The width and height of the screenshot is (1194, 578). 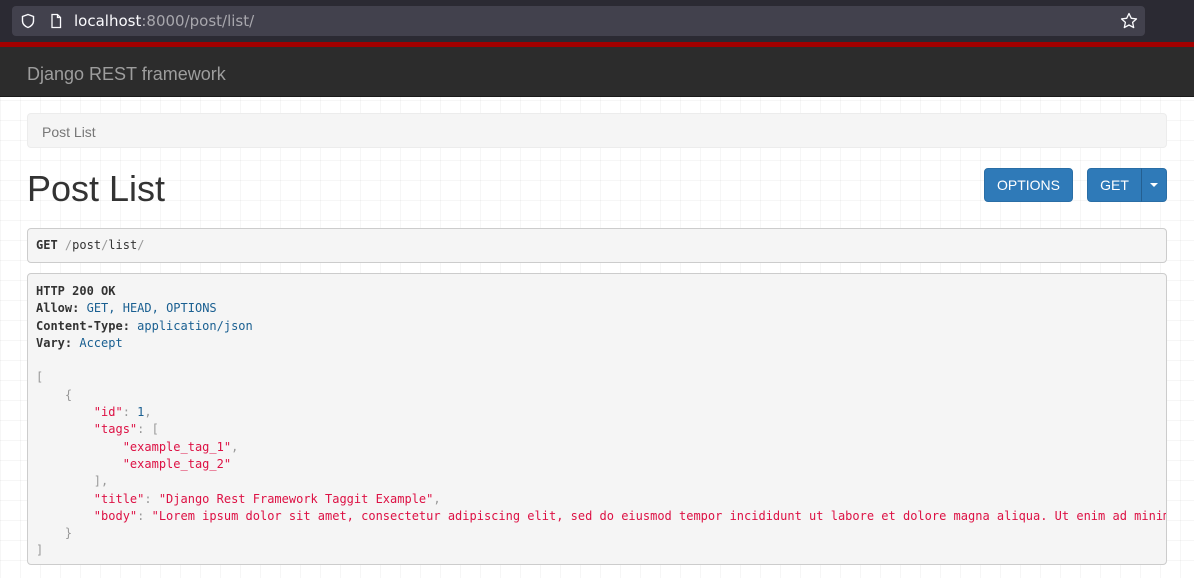 What do you see at coordinates (56, 21) in the screenshot?
I see `page-icon` at bounding box center [56, 21].